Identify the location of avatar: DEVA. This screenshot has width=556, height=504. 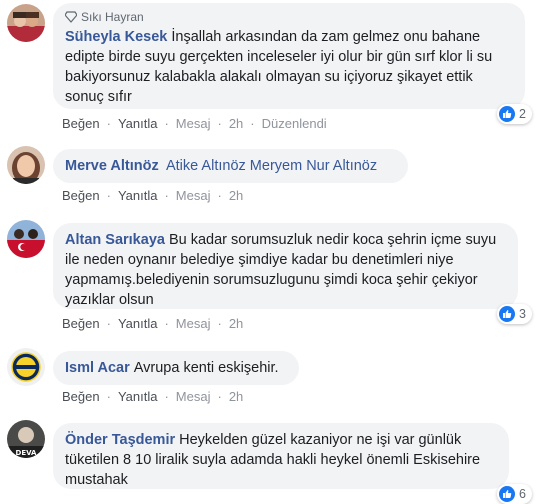
(26, 439).